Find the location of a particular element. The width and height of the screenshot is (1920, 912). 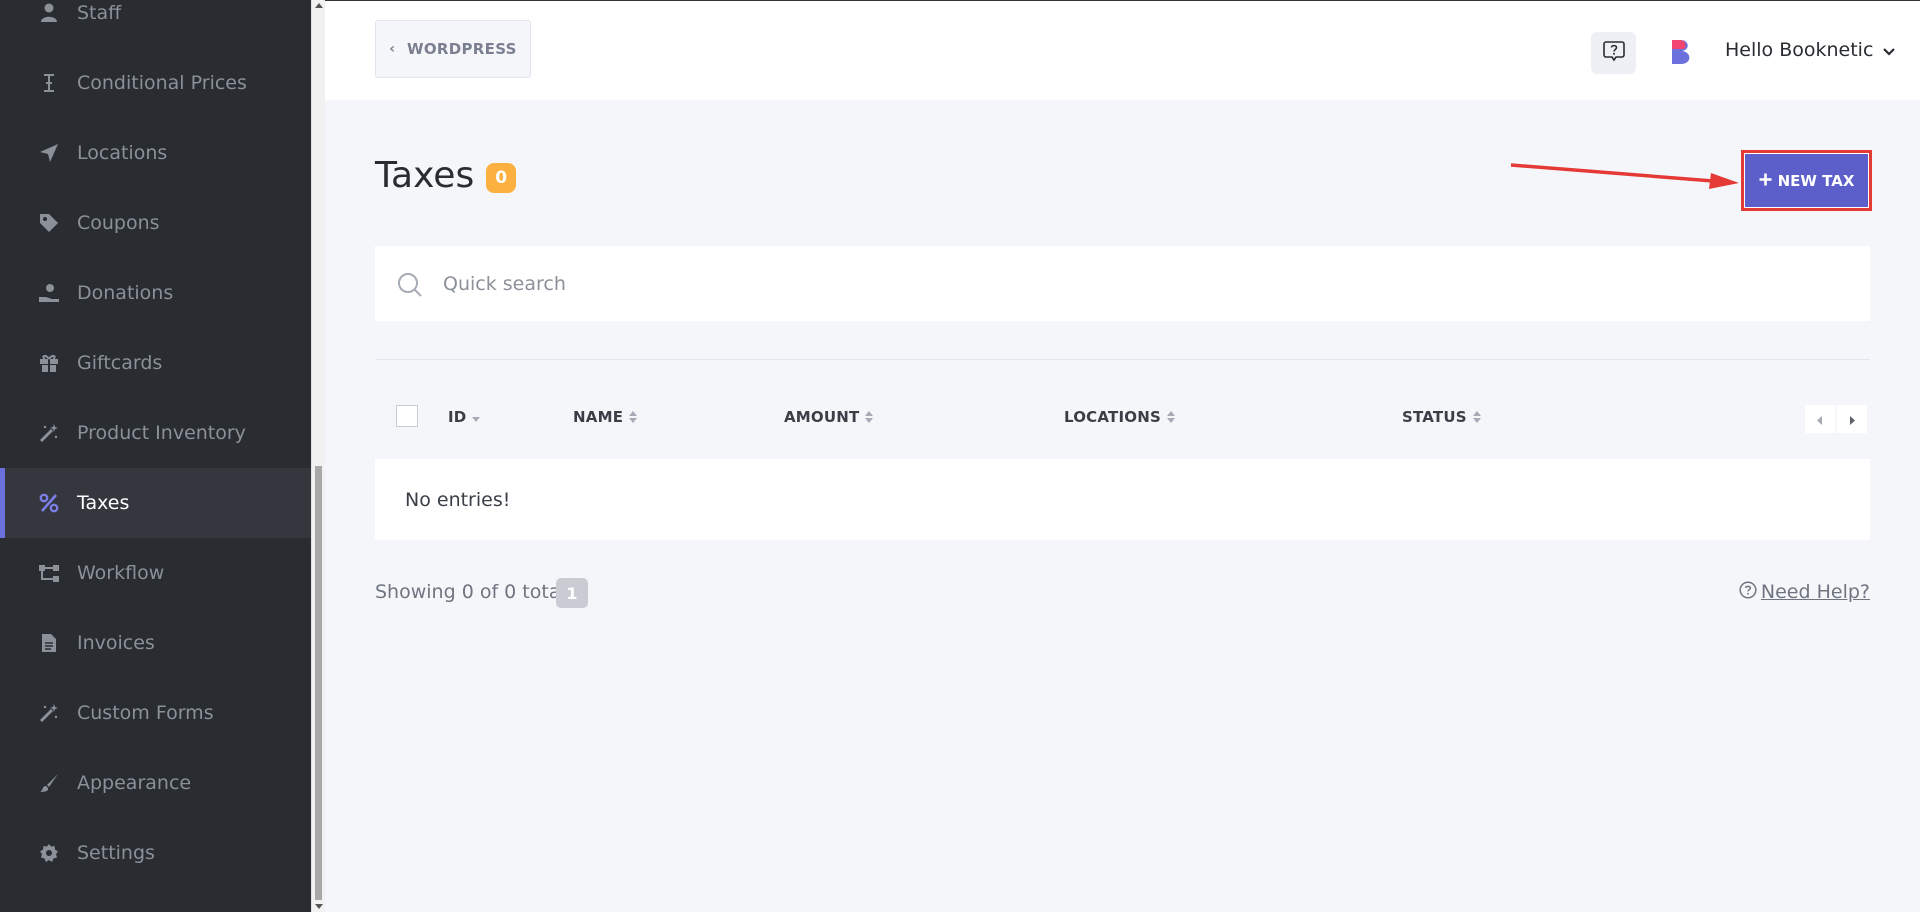

caret-left-icon is located at coordinates (1820, 419).